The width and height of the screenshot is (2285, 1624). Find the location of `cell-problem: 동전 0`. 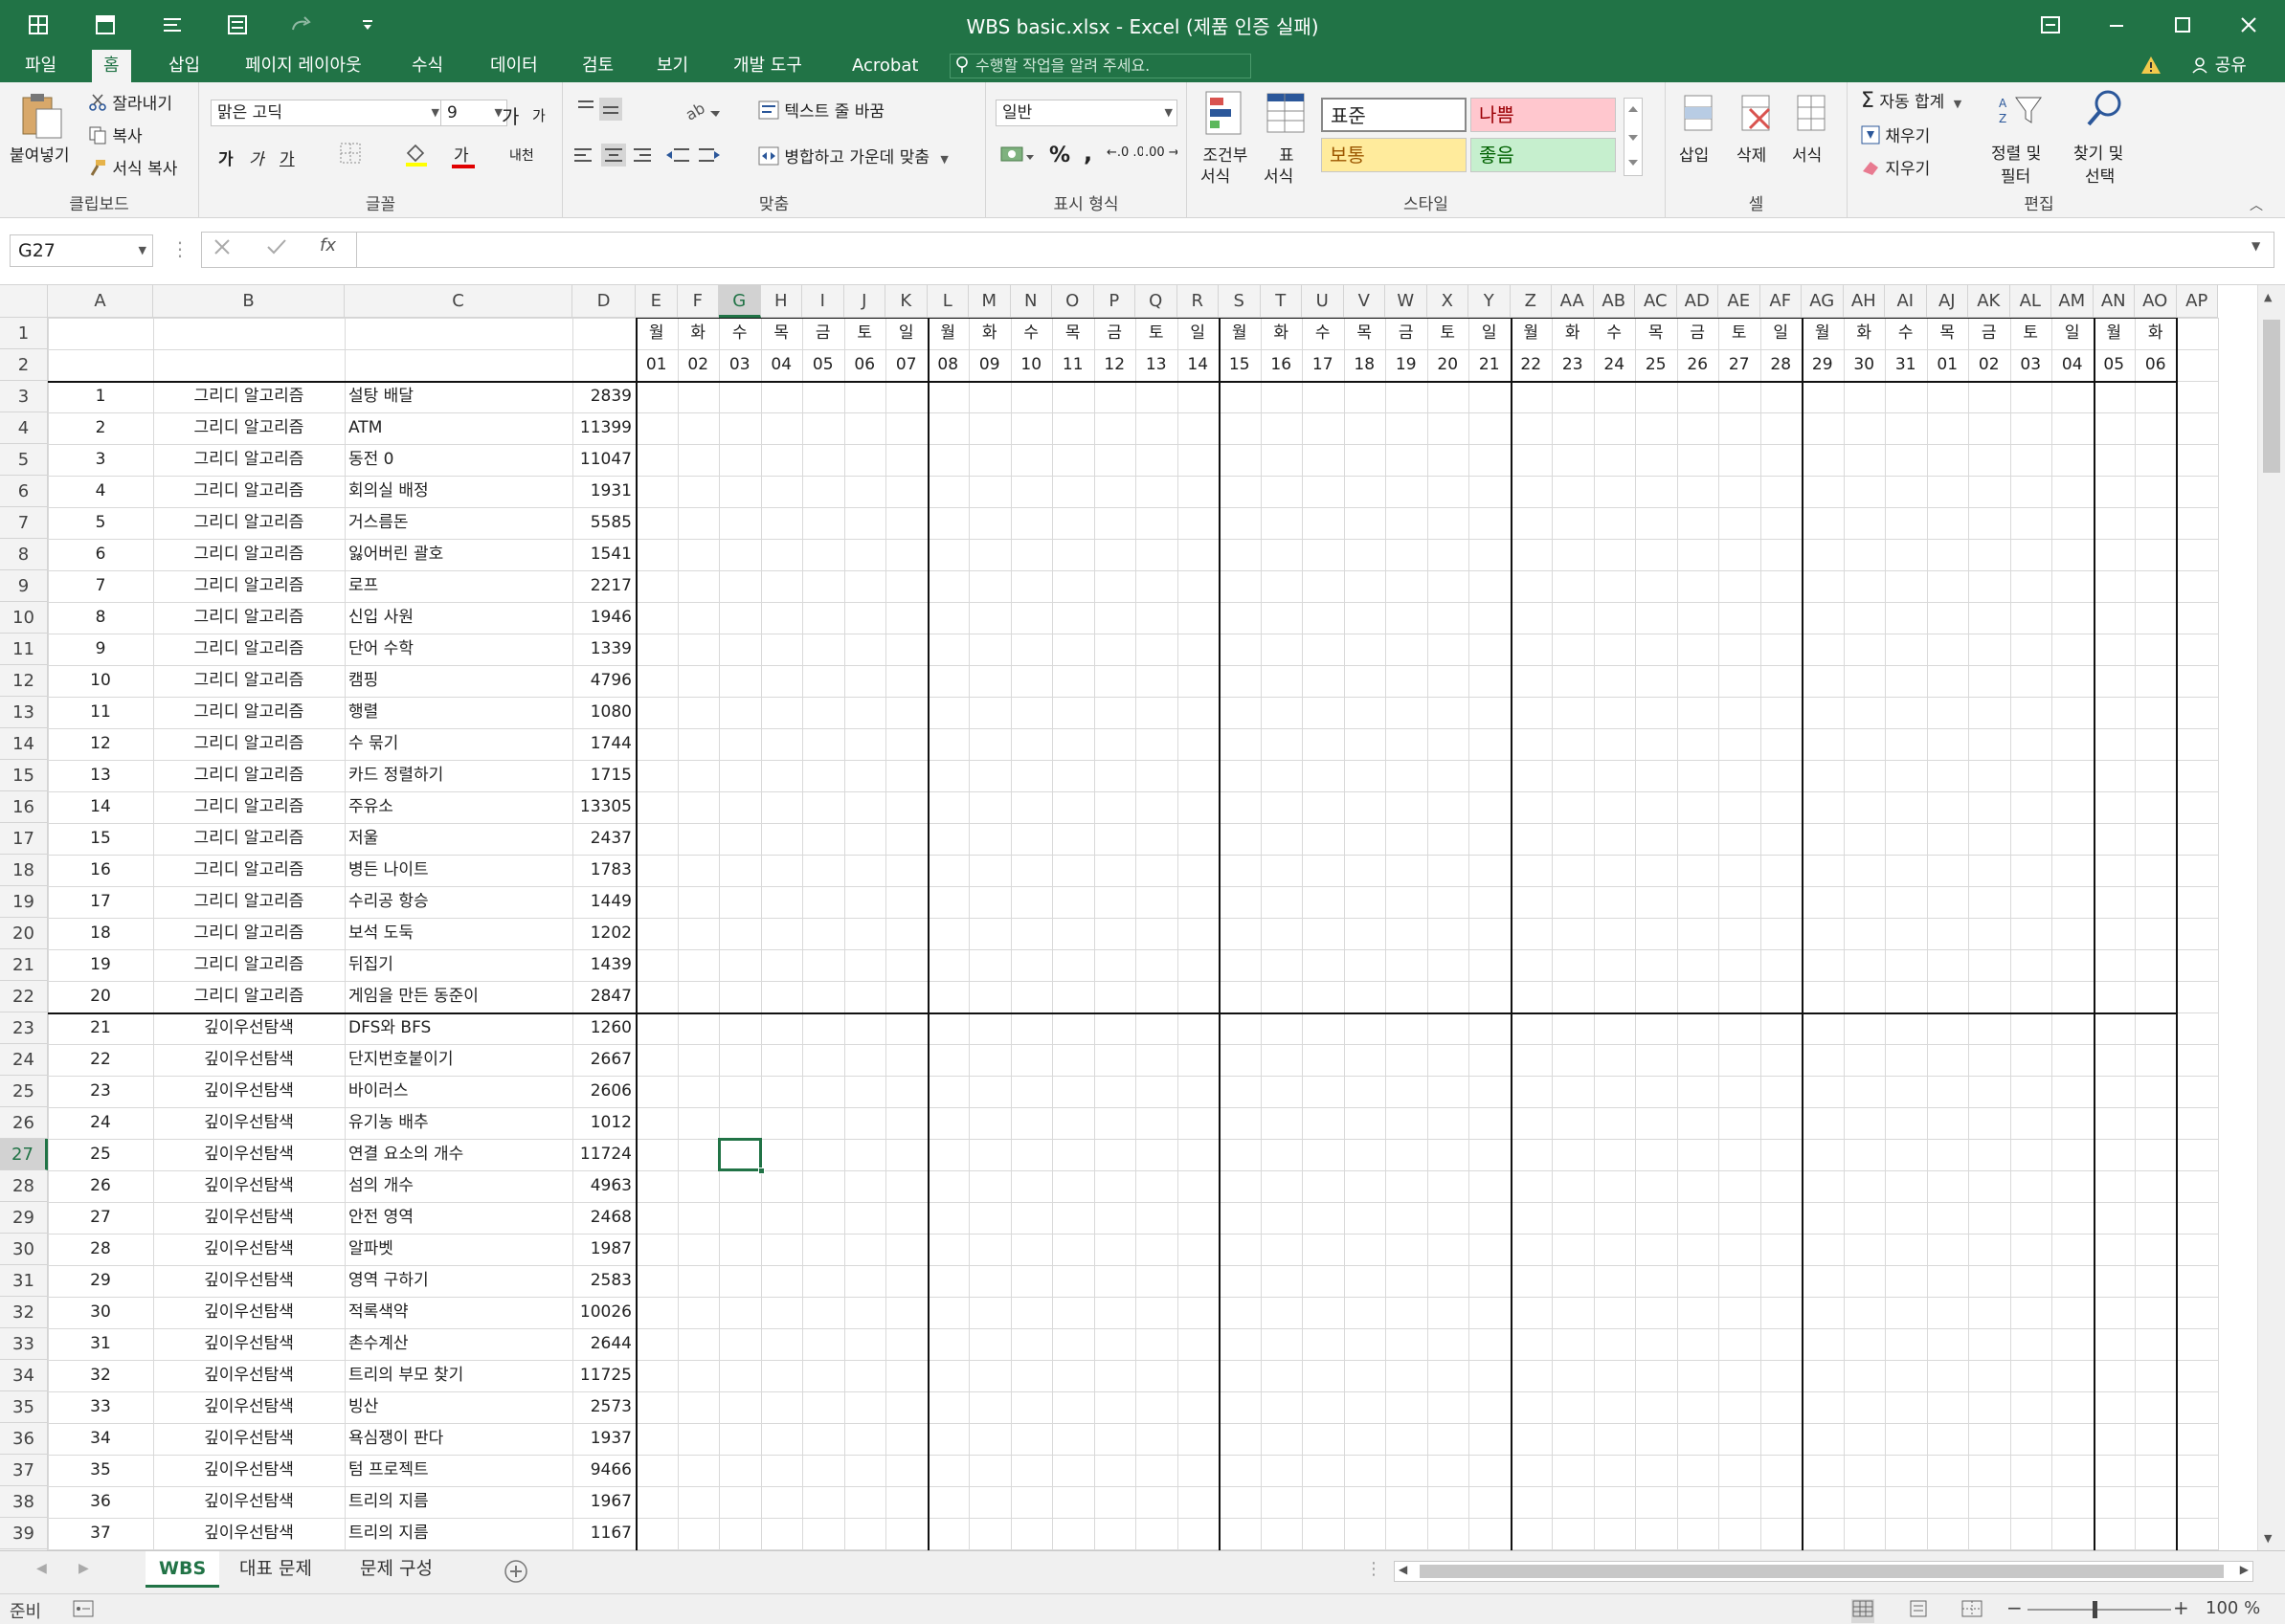

cell-problem: 동전 0 is located at coordinates (459, 460).